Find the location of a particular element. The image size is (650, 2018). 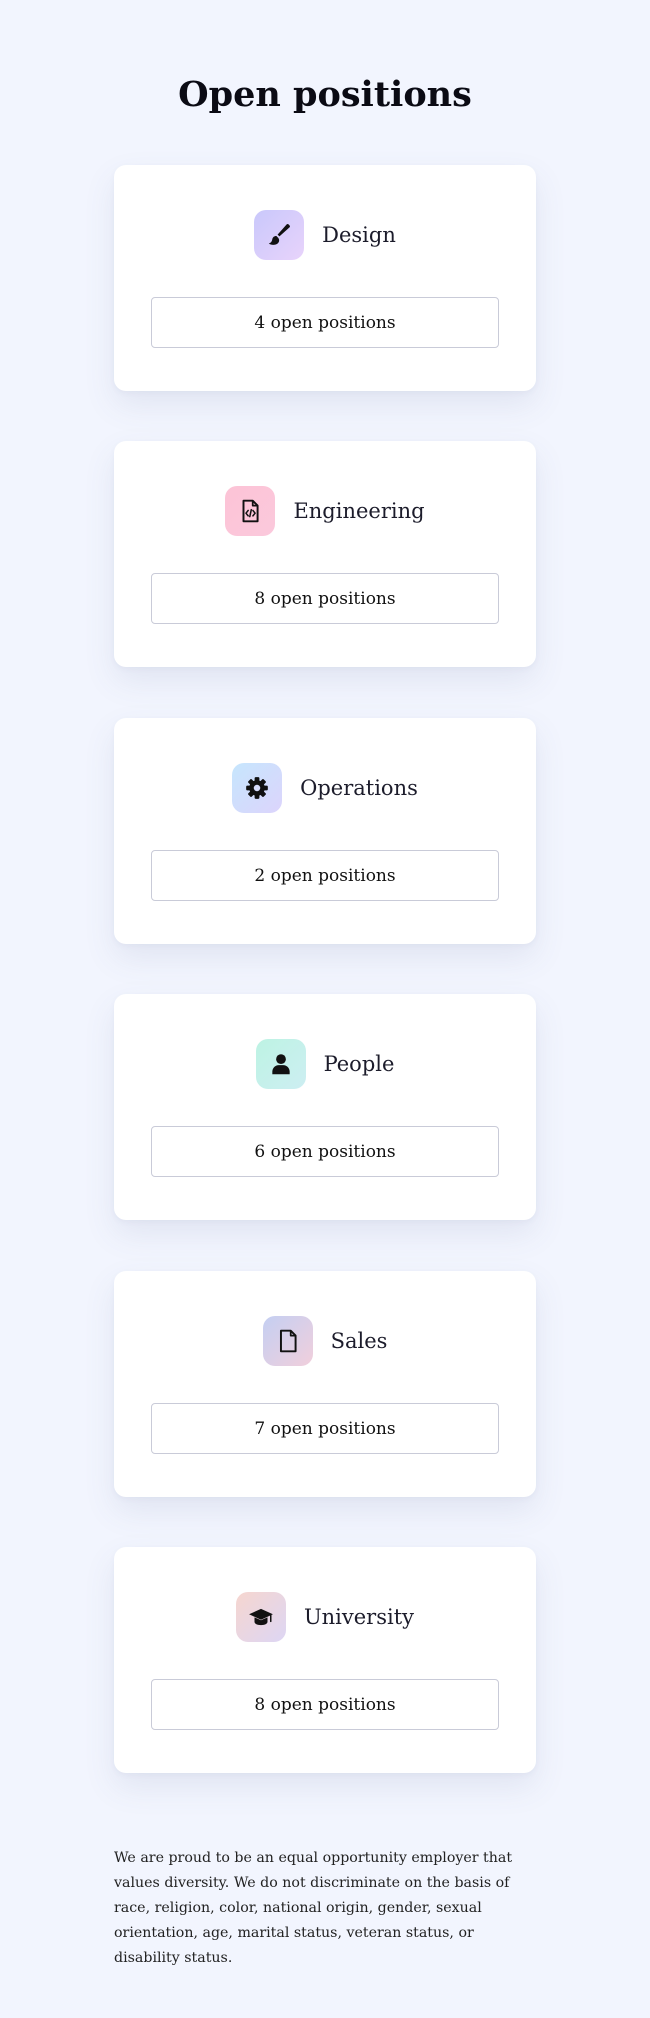

open-positions-button-engineering: 8 open positions is located at coordinates (325, 598).